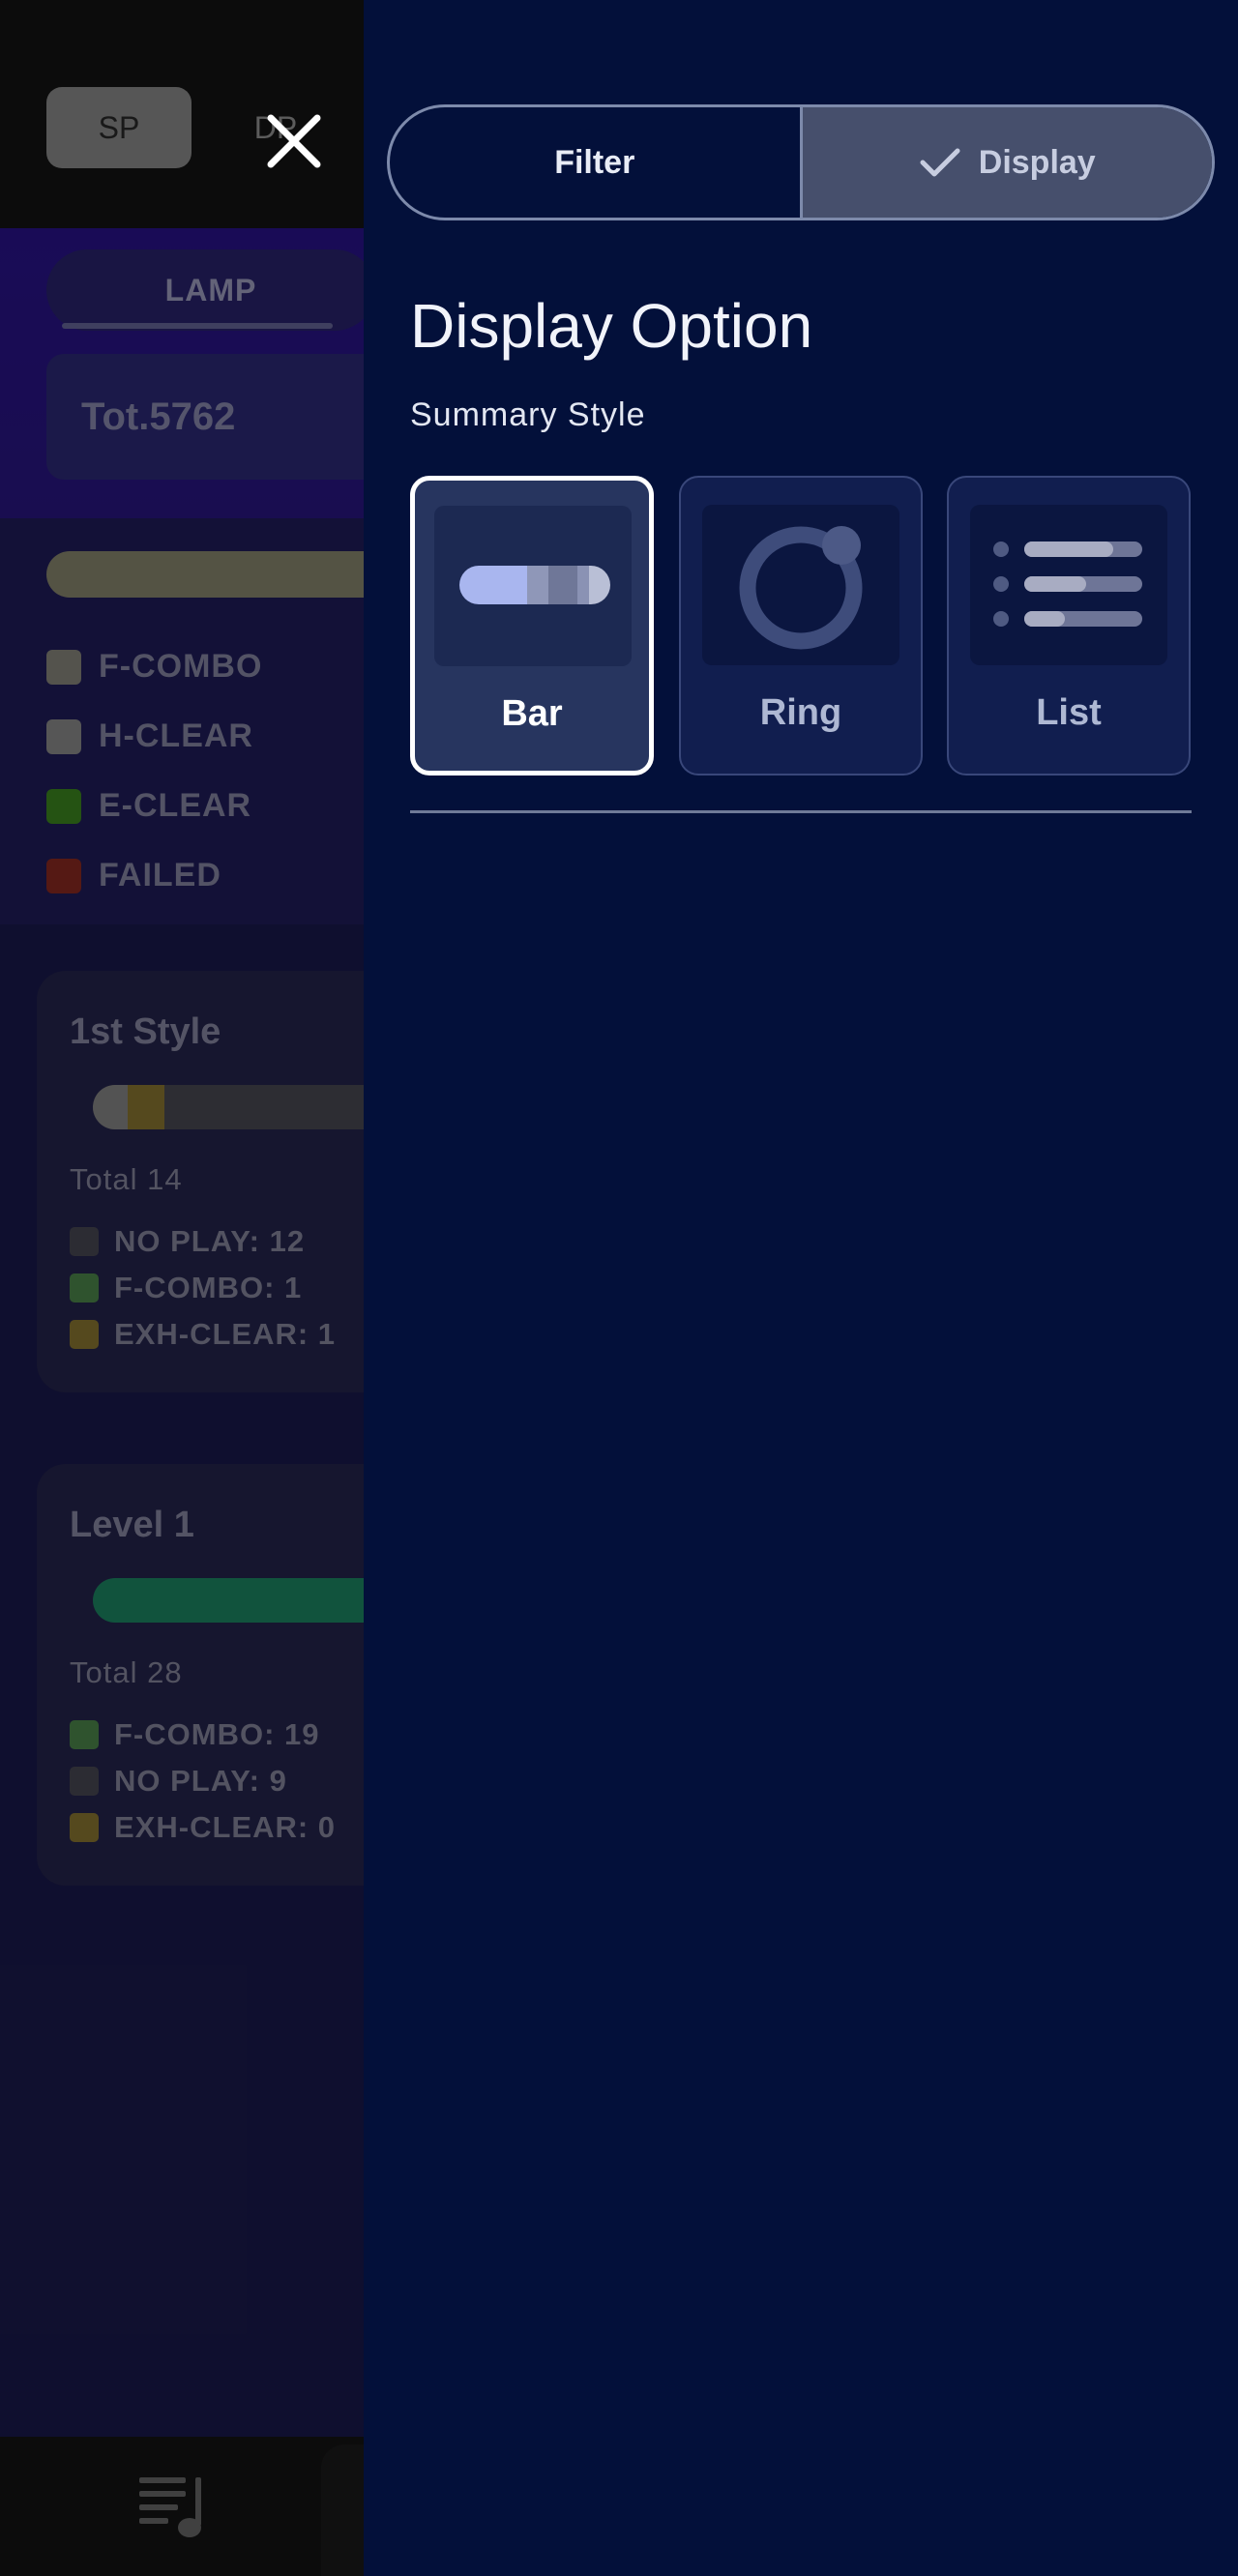 The image size is (1238, 2576). I want to click on list-style-icon, so click(1068, 585).